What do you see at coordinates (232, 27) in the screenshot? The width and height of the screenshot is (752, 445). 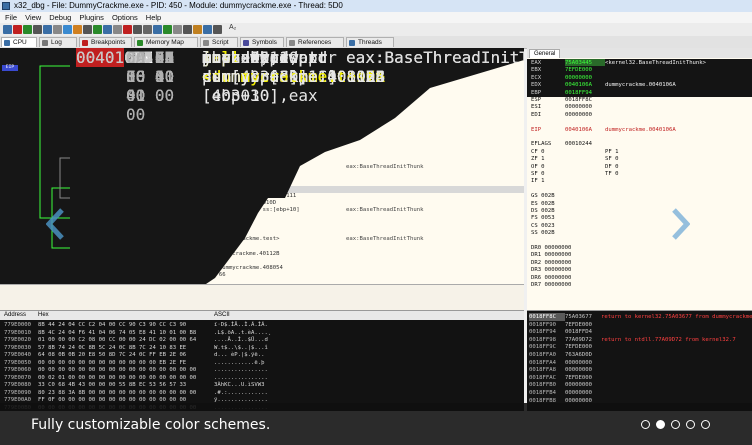 I see `toolbar-font-label: A₂` at bounding box center [232, 27].